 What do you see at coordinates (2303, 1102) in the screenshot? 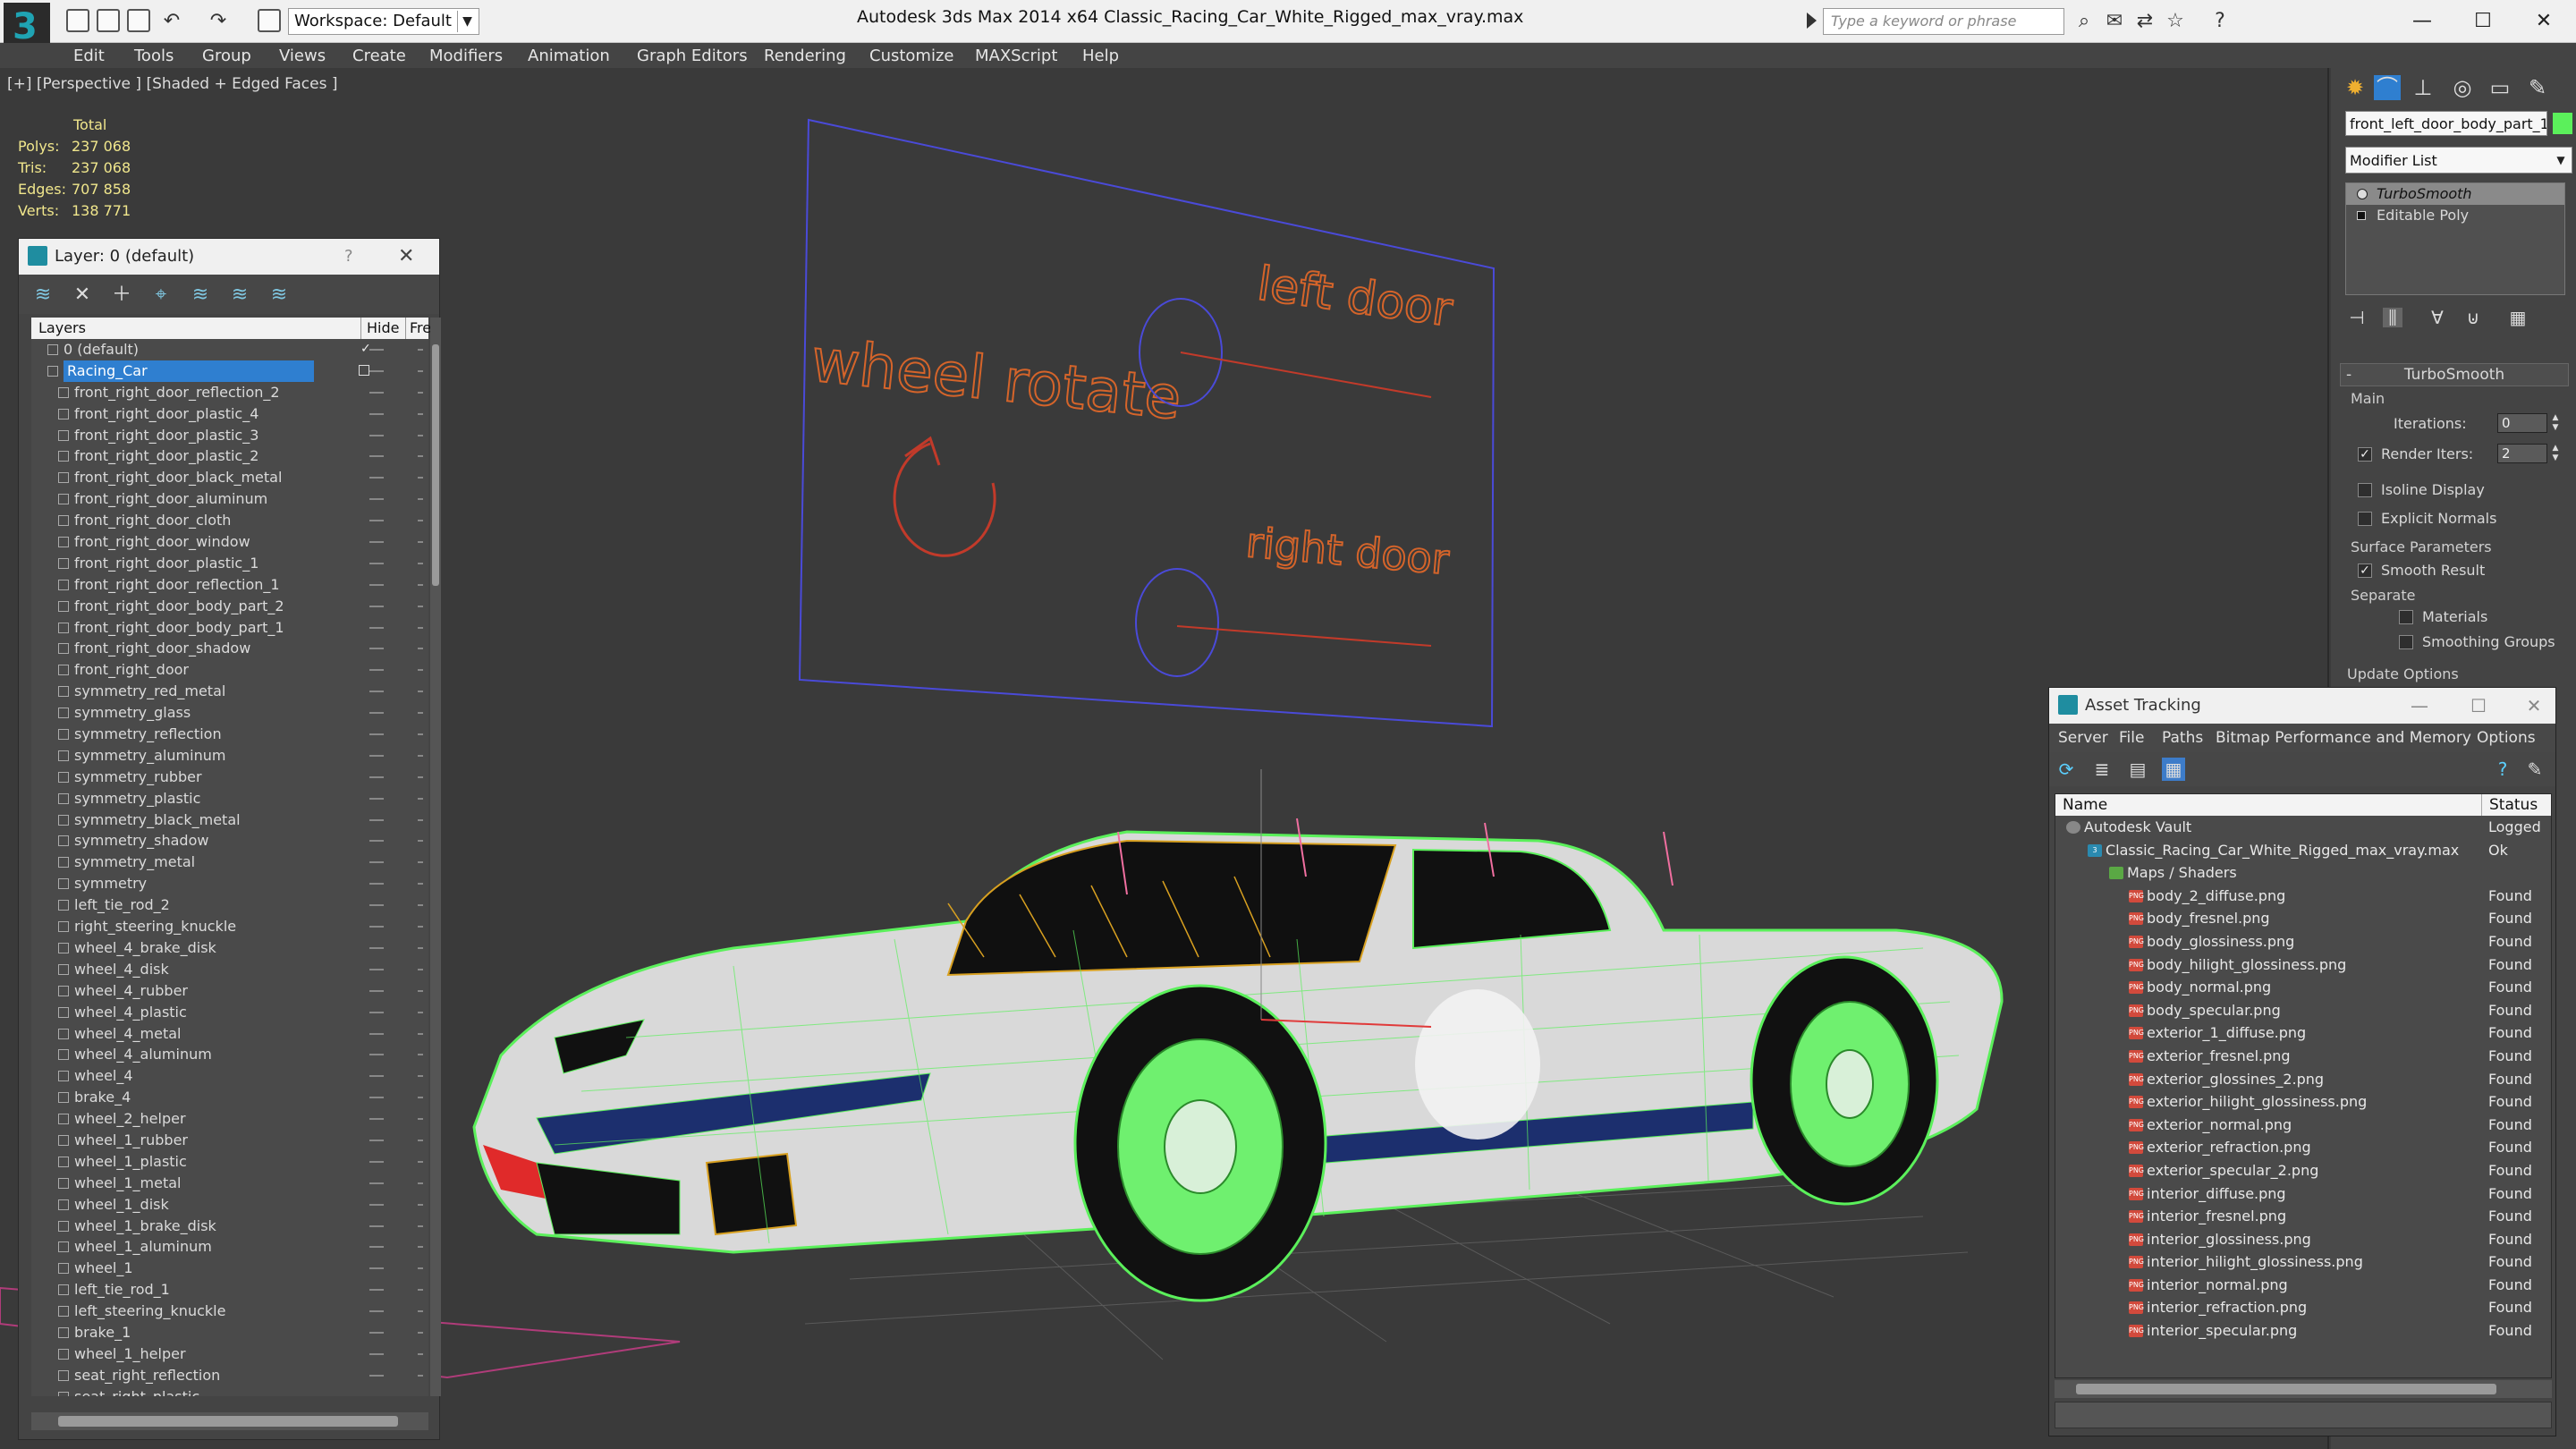
I see `asset-row: PNG exterior_hilight_glossiness.png Found` at bounding box center [2303, 1102].